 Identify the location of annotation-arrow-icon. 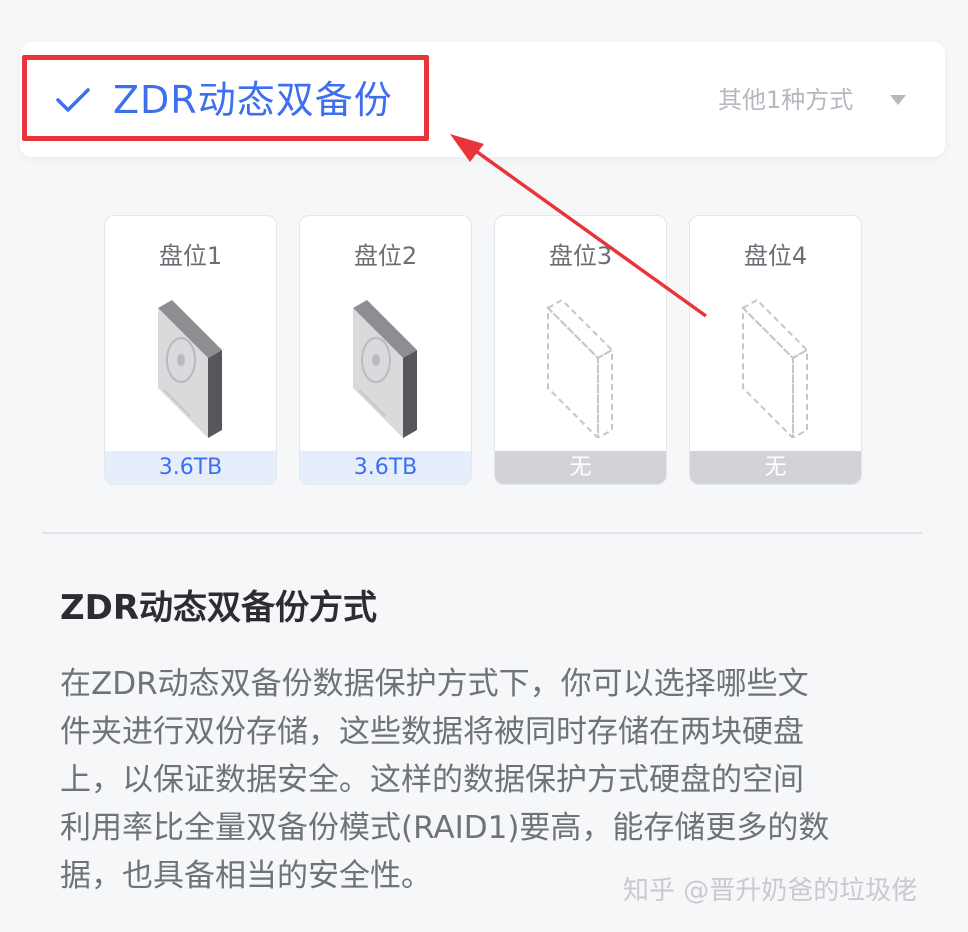
(579, 226).